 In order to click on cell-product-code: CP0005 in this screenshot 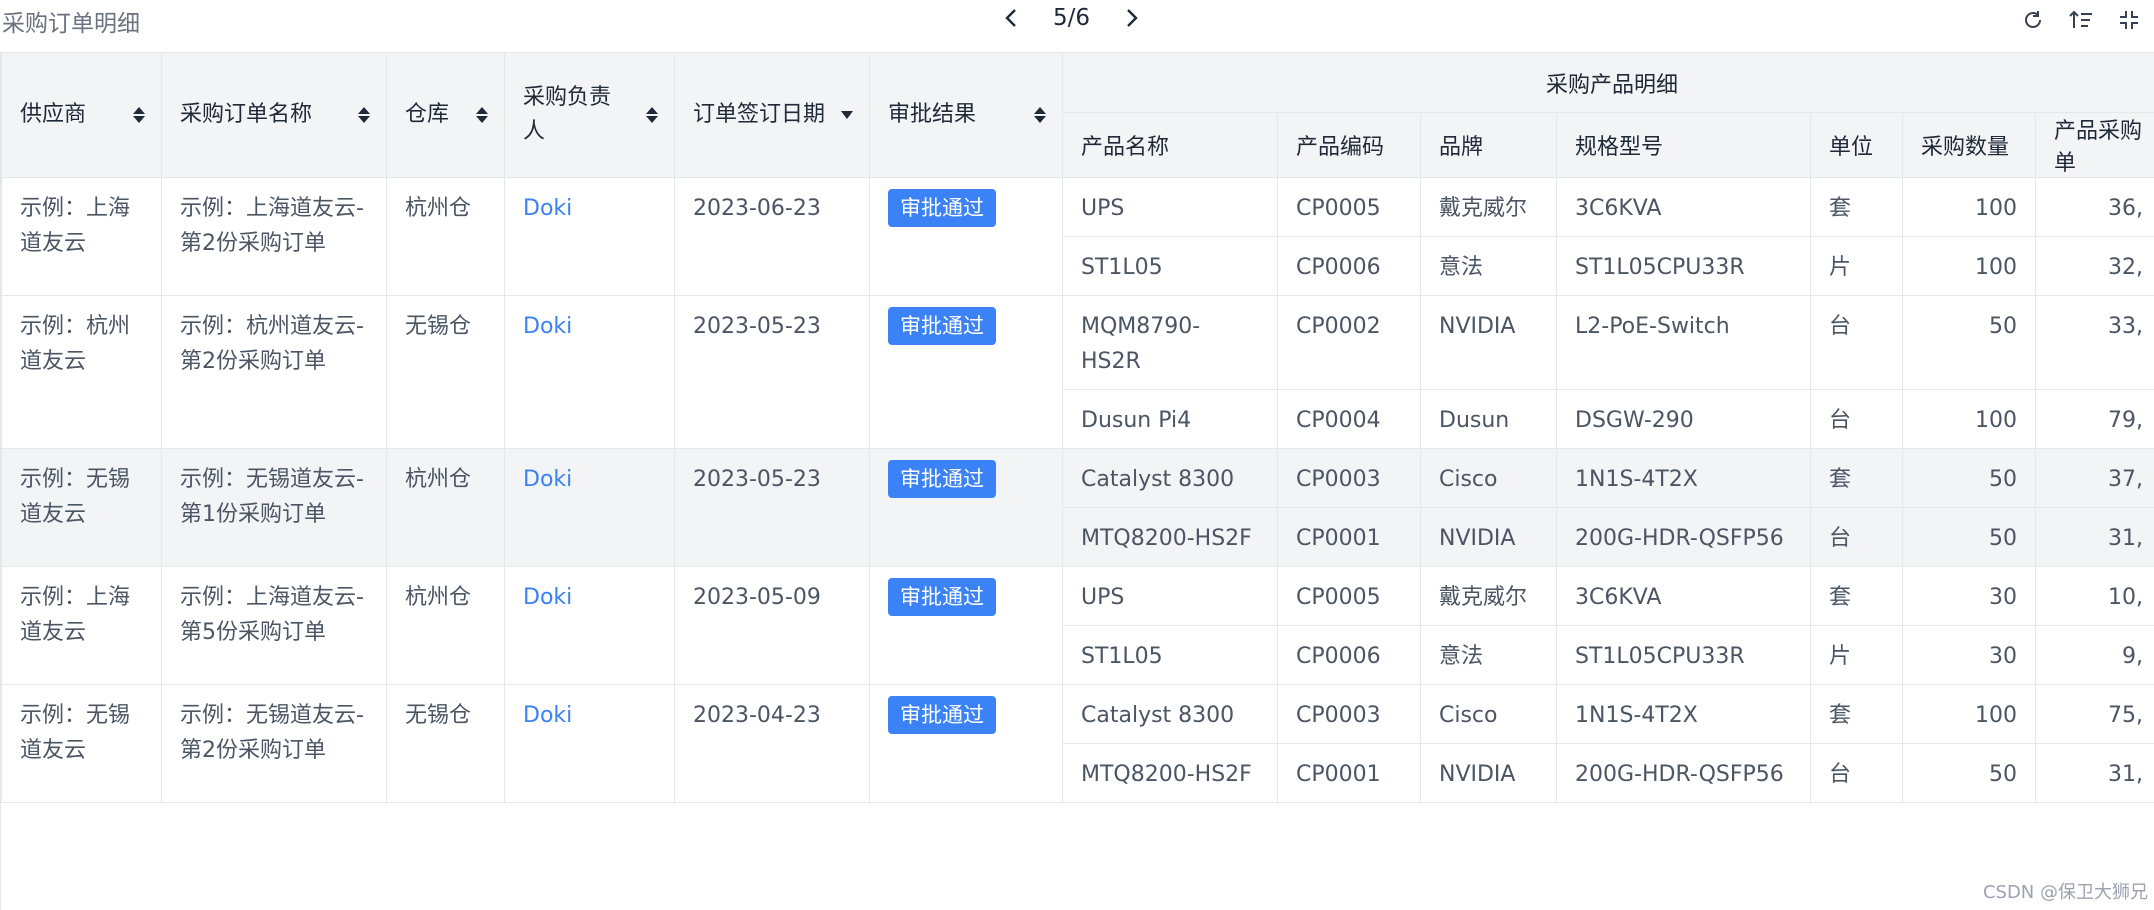, I will do `click(1349, 596)`.